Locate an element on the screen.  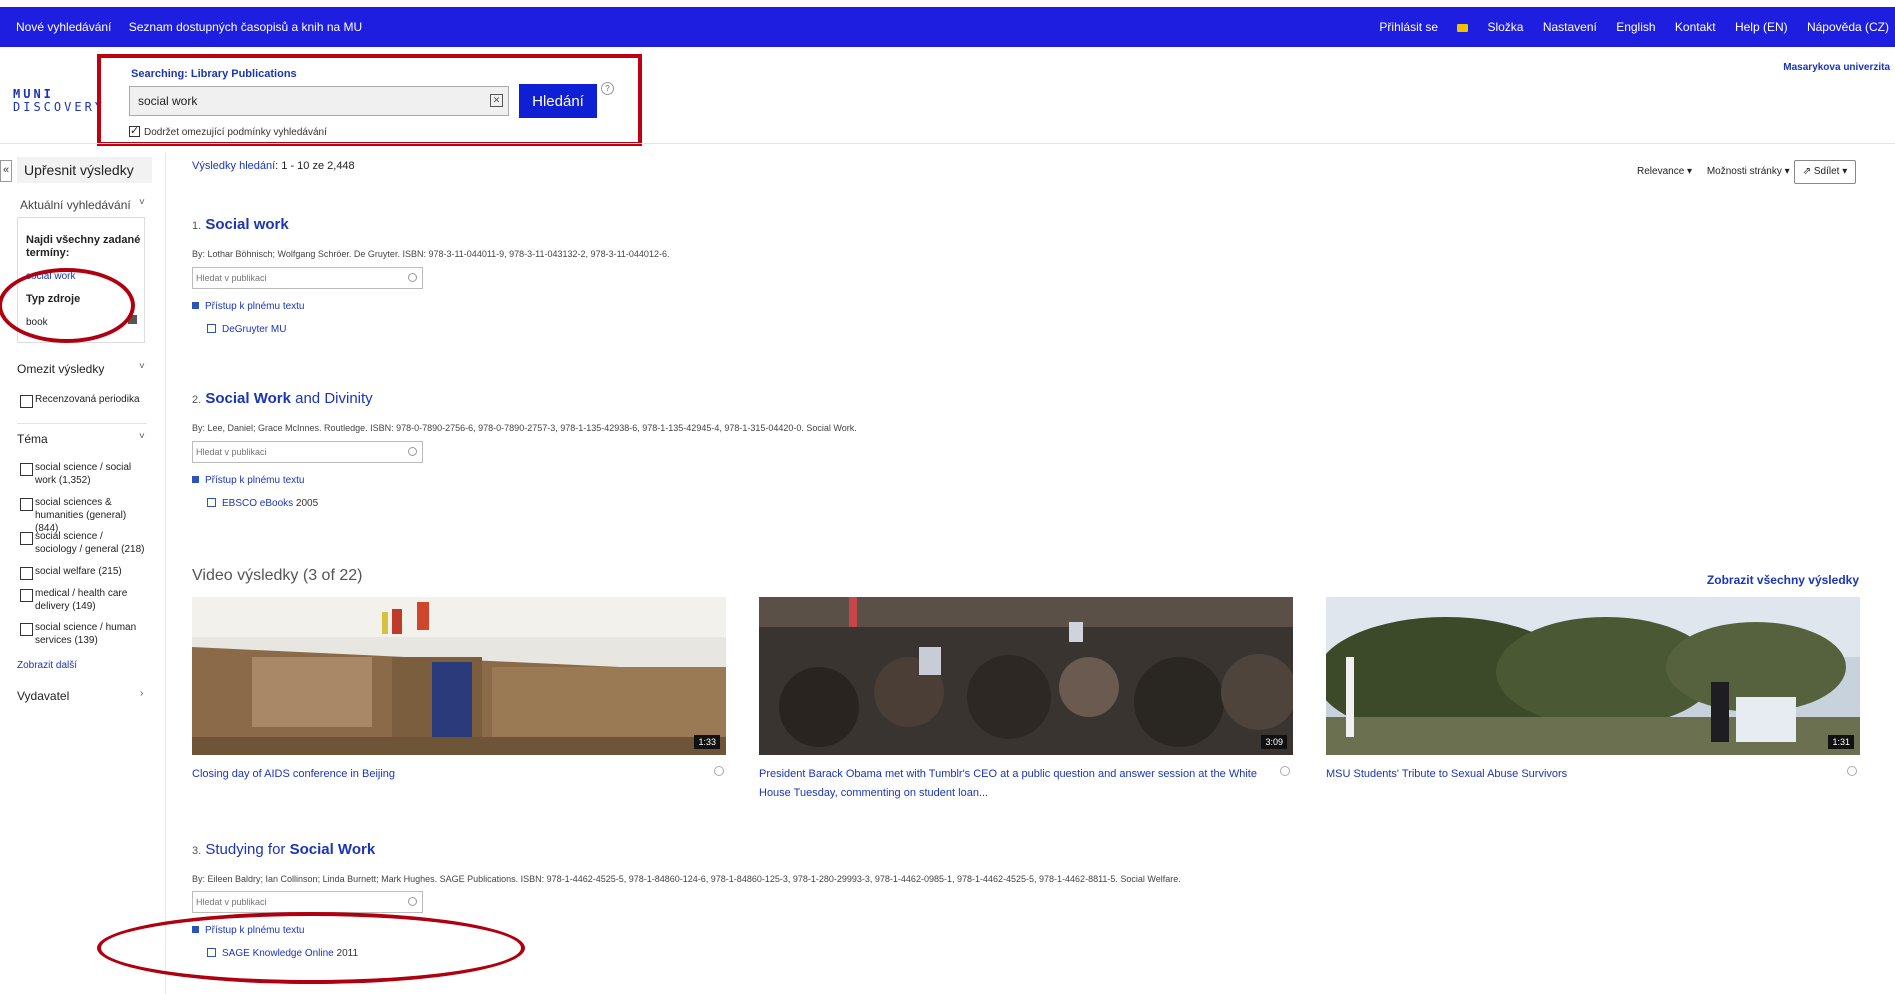
facet-item-topic: medical / health care delivery (149) is located at coordinates (82, 600).